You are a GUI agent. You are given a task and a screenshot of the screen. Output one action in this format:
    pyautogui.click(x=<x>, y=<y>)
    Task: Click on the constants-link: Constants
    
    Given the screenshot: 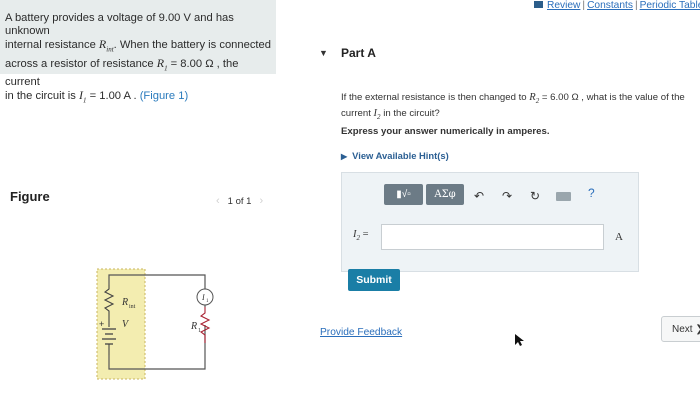 What is the action you would take?
    pyautogui.click(x=610, y=5)
    